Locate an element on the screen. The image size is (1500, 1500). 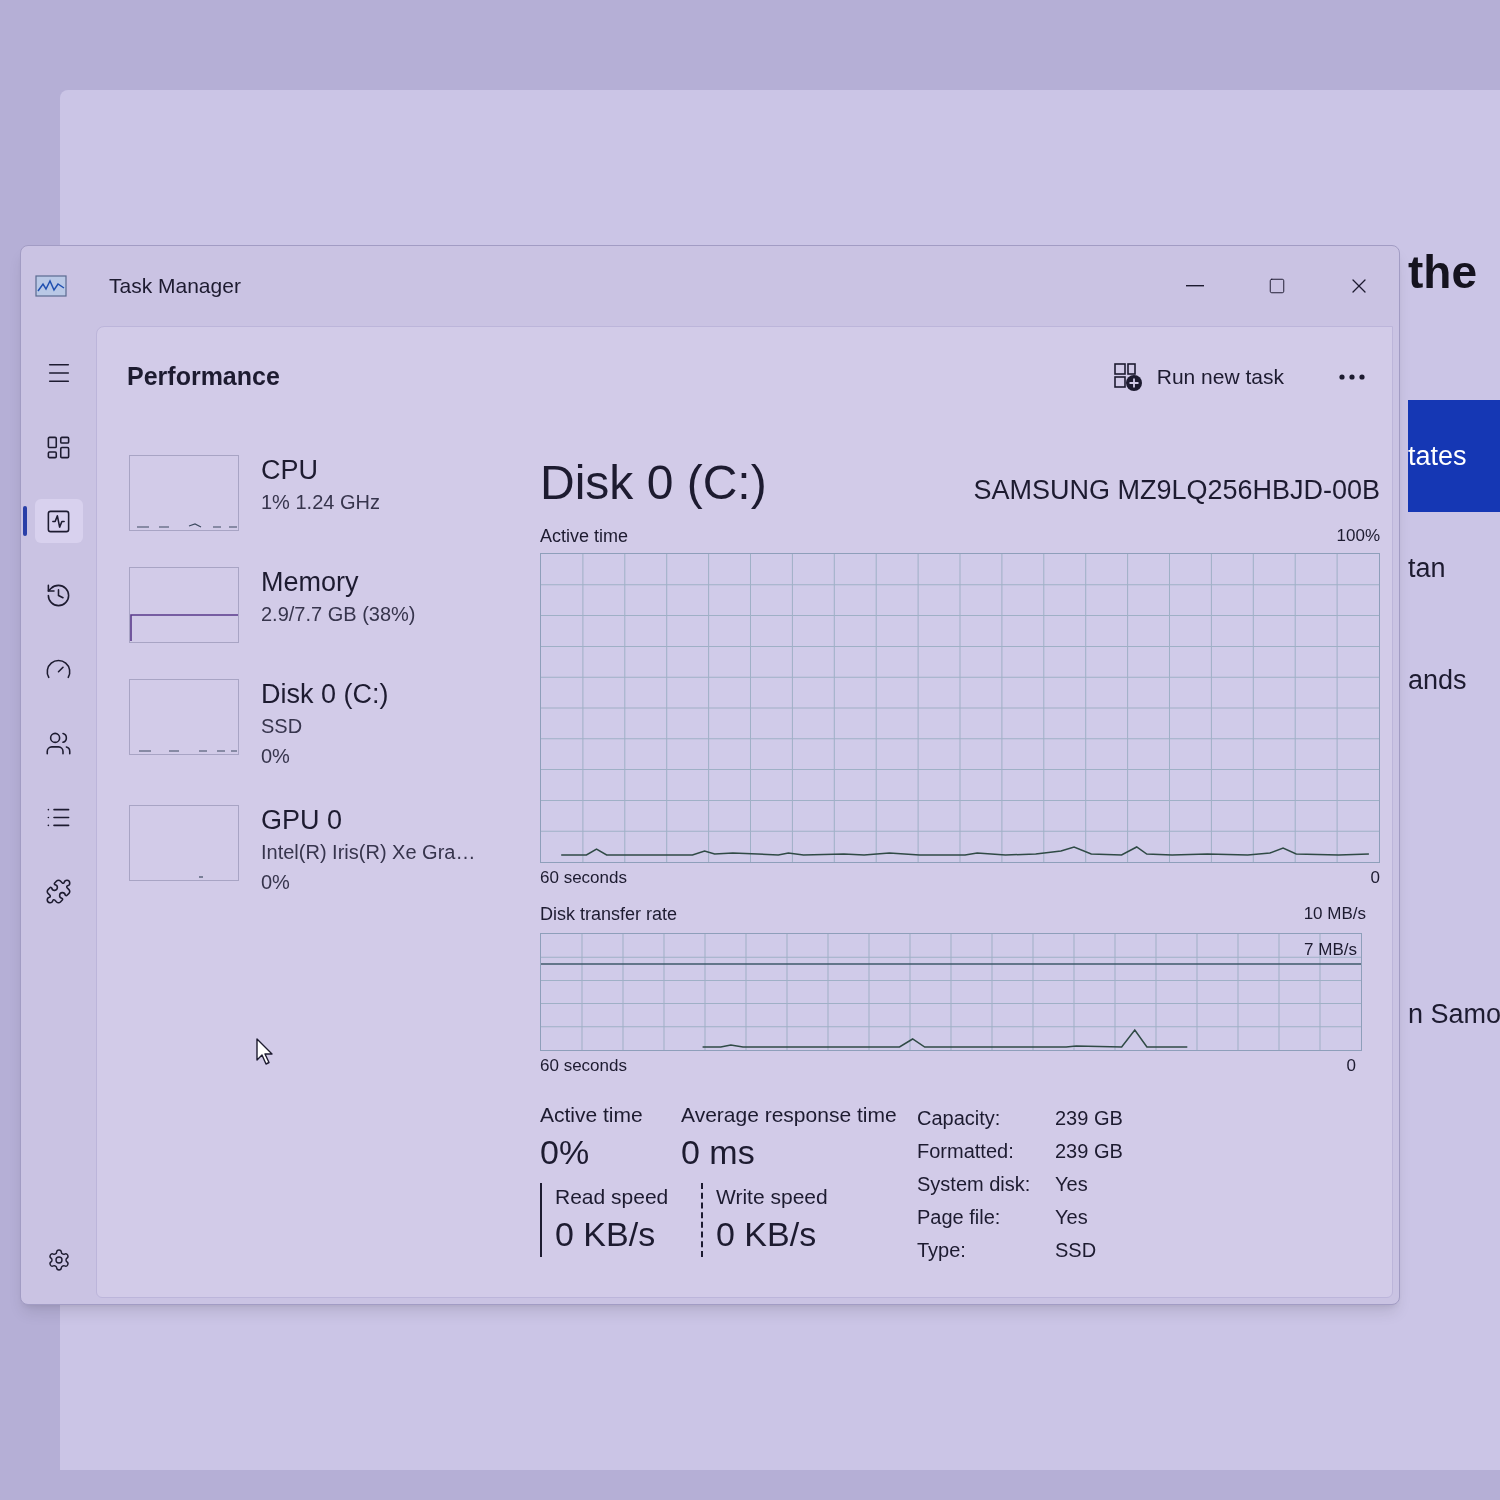
page-title: Performance is located at coordinates (203, 377).